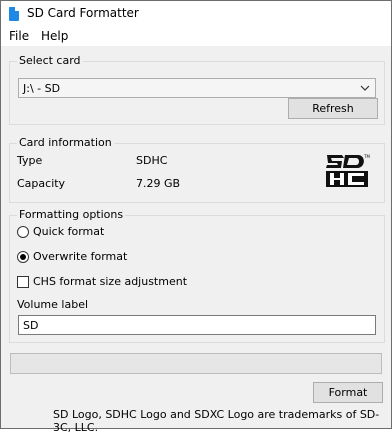 The height and width of the screenshot is (434, 392). Describe the element at coordinates (196, 363) in the screenshot. I see `format-progress-bar` at that location.